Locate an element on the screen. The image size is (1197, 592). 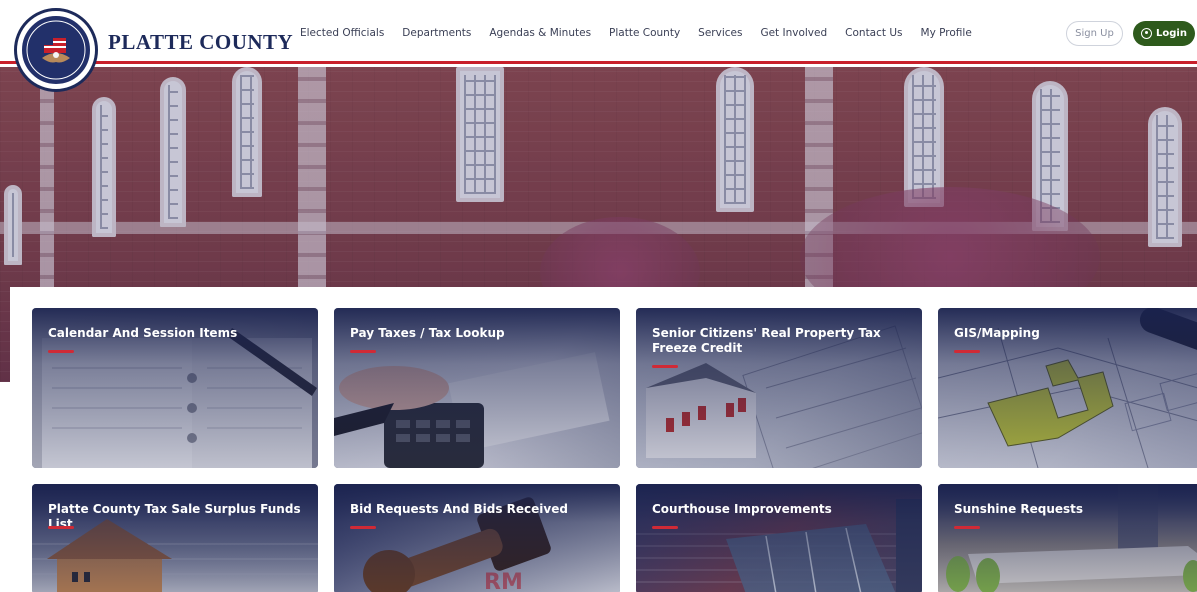
seal-emblem is located at coordinates (56, 50).